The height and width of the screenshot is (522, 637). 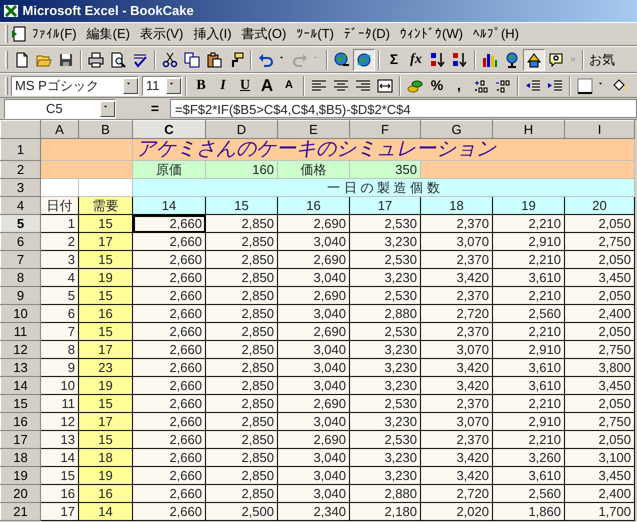 What do you see at coordinates (169, 129) in the screenshot?
I see `column-header: C` at bounding box center [169, 129].